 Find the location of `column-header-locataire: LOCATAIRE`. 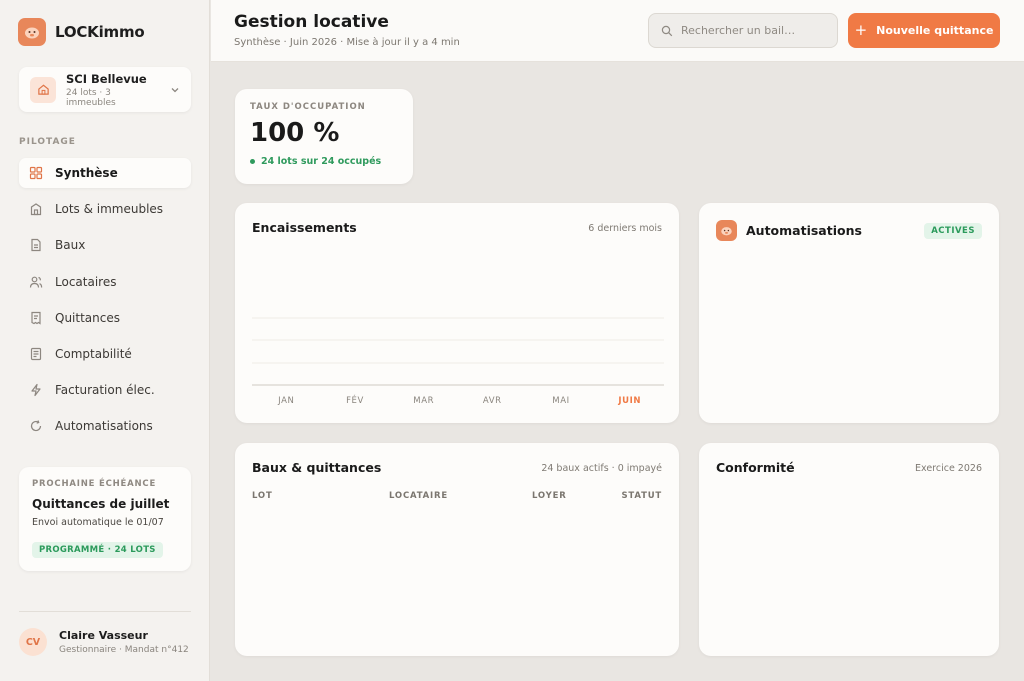

column-header-locataire: LOCATAIRE is located at coordinates (418, 496).